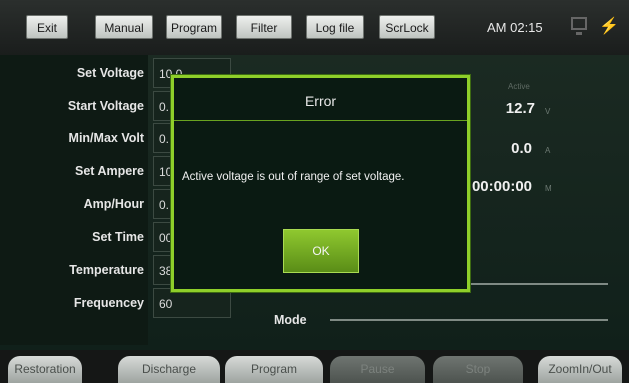  Describe the element at coordinates (110, 73) in the screenshot. I see `set-voltage-label: Set Voltage` at that location.